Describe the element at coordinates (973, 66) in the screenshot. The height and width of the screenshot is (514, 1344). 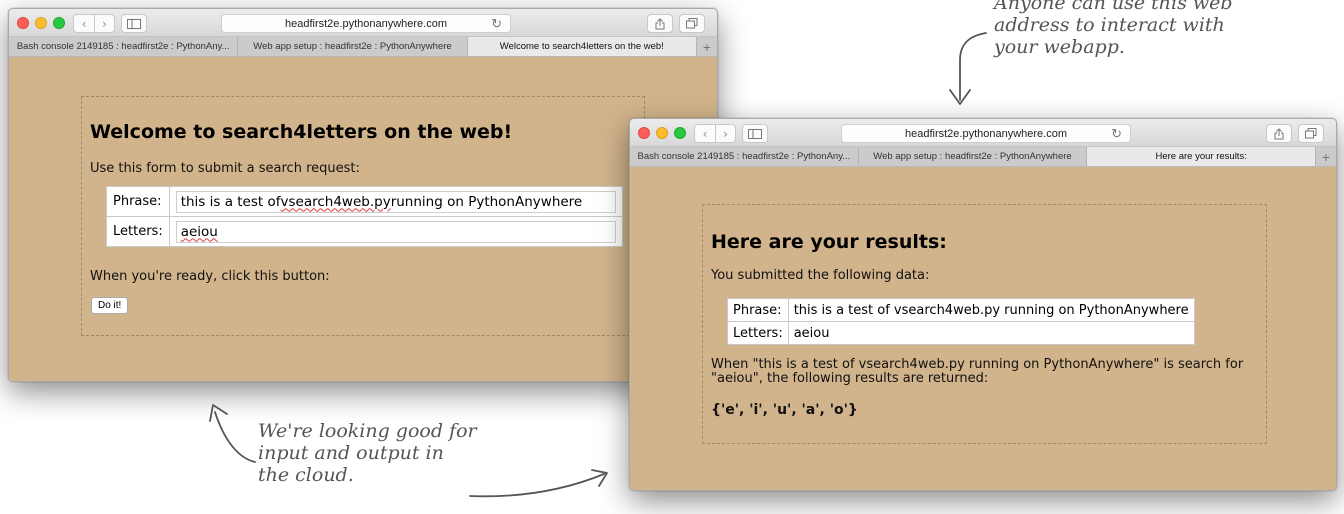
I see `top-bracket-arrow` at that location.